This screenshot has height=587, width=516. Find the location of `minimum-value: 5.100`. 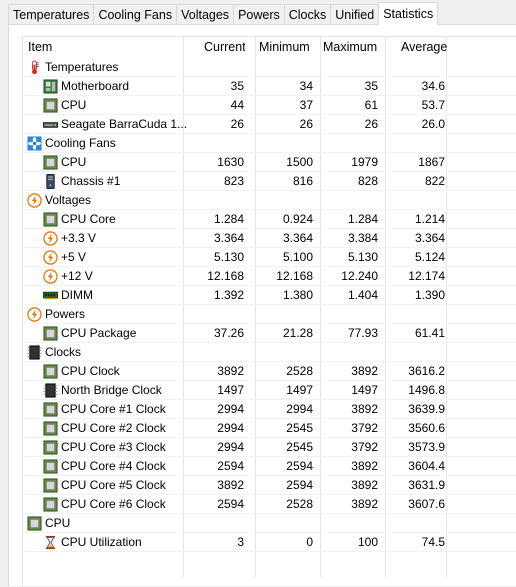

minimum-value: 5.100 is located at coordinates (297, 257).